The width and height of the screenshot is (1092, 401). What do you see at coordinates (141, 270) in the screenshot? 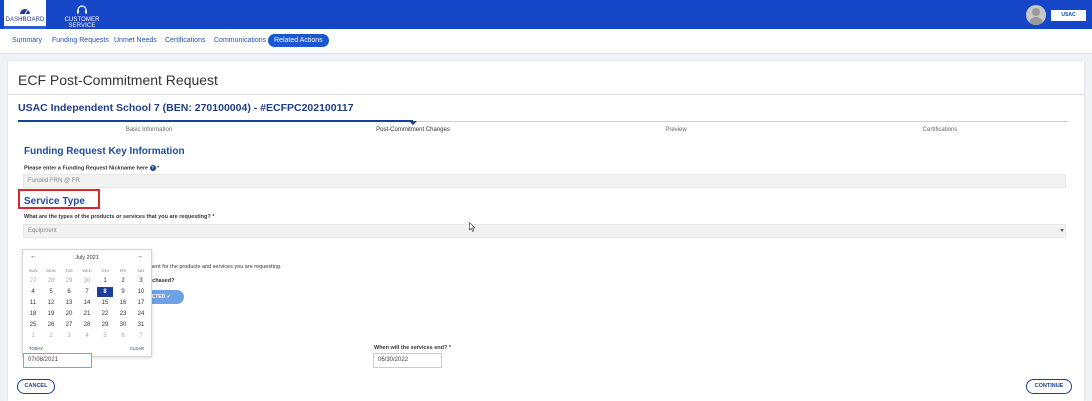
I see `calendar-weekday-label: SAT` at bounding box center [141, 270].